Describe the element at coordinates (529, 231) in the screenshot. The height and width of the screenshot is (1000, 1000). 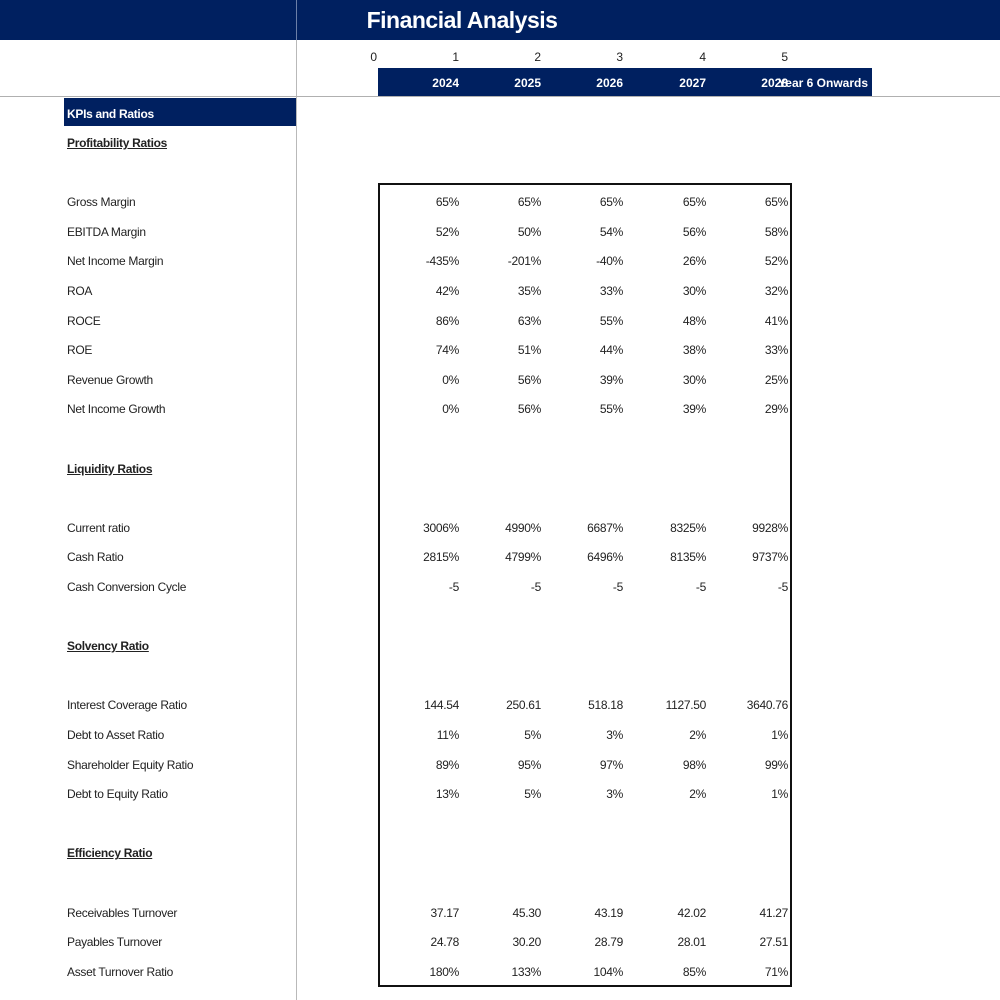
I see `ratio-value: 50%` at that location.